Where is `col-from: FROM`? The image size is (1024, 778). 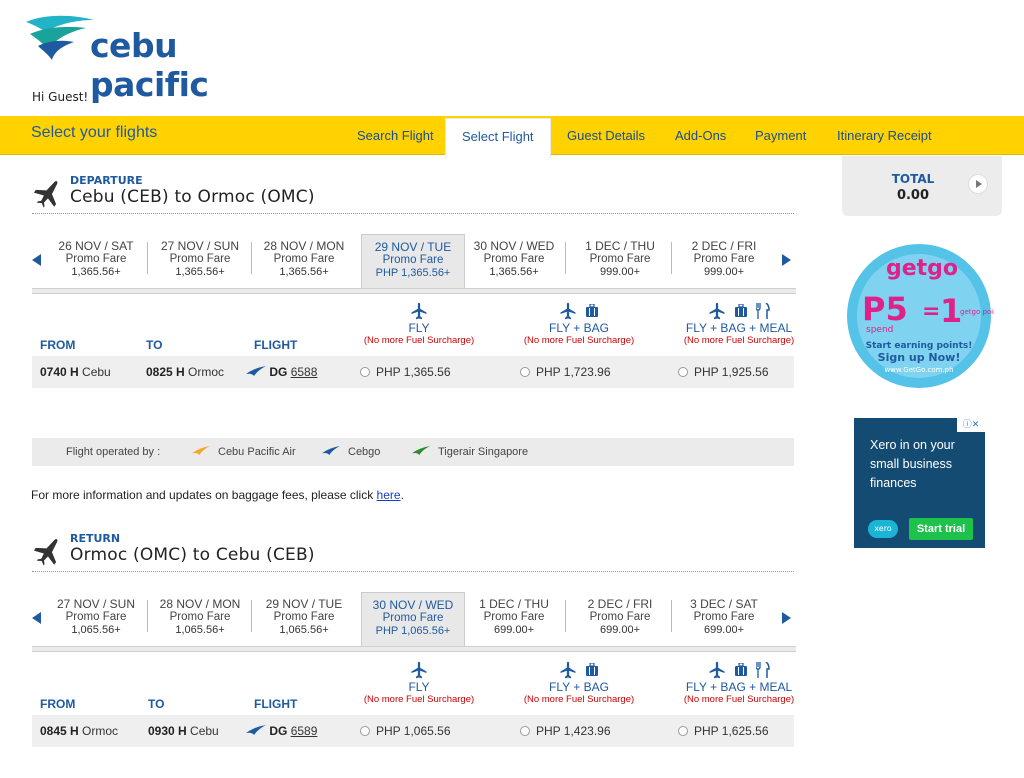
col-from: FROM is located at coordinates (58, 345).